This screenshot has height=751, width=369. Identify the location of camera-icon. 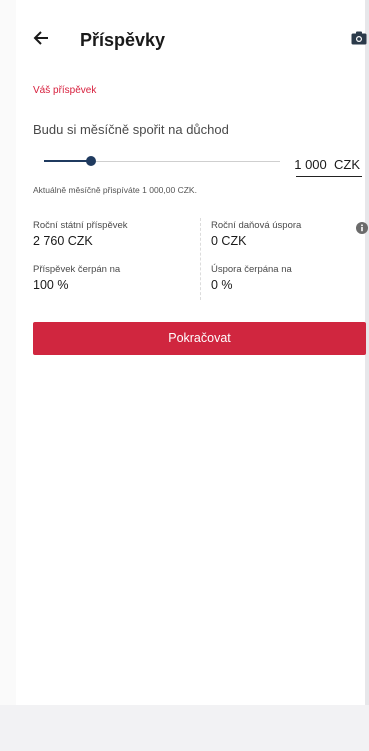
(359, 38).